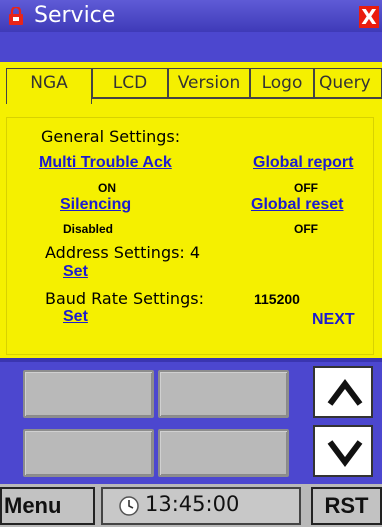 The width and height of the screenshot is (382, 527). What do you see at coordinates (16, 16) in the screenshot?
I see `lock-icon` at bounding box center [16, 16].